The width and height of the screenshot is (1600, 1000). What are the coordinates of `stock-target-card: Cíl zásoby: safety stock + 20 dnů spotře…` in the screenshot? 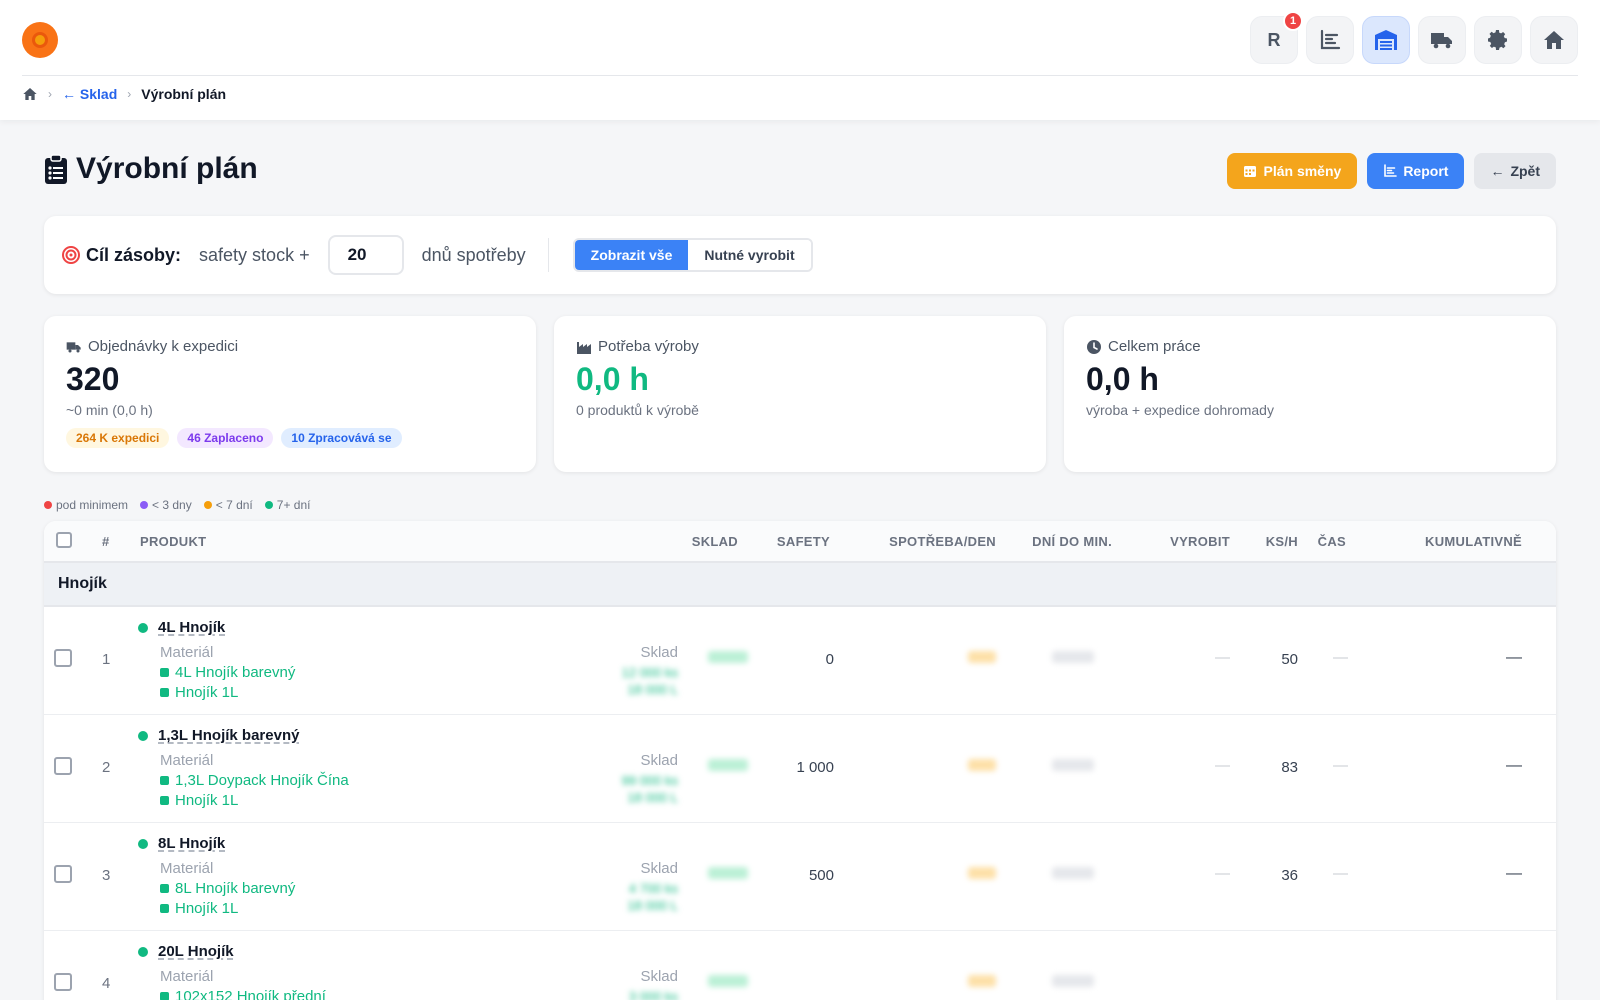 It's located at (800, 255).